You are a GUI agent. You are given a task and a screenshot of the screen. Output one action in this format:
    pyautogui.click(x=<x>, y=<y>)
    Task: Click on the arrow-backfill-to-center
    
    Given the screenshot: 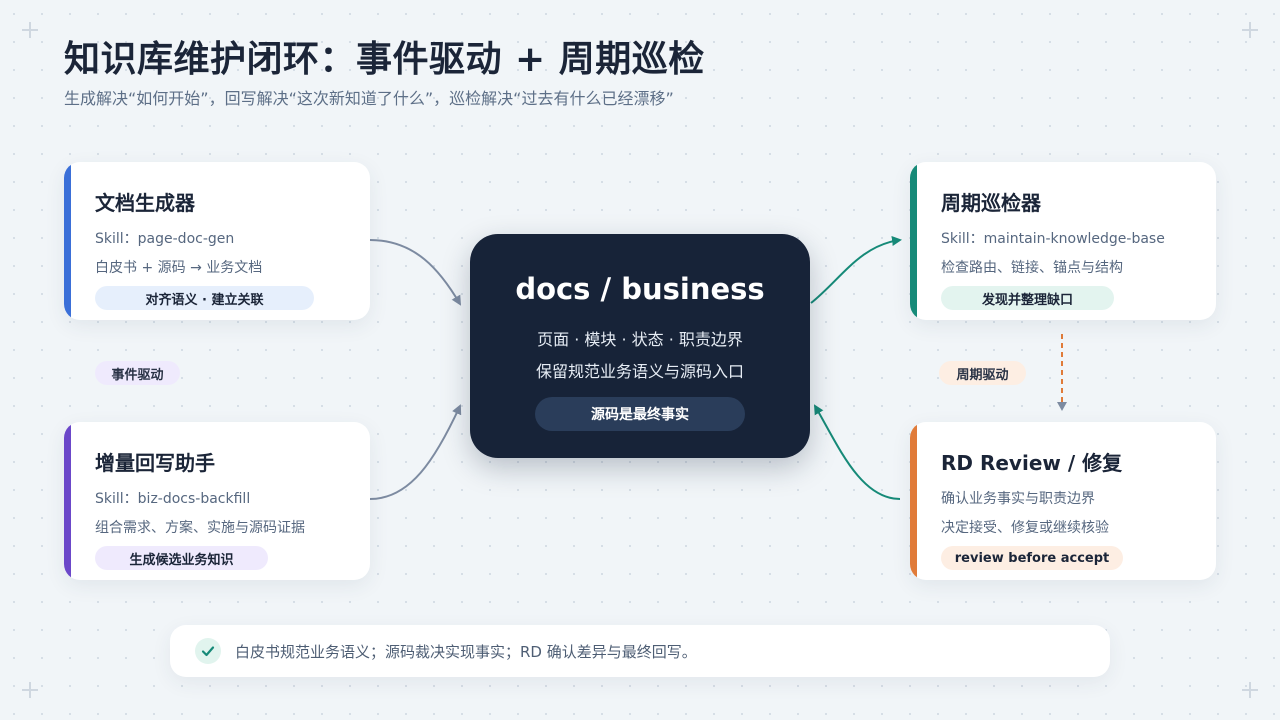 What is the action you would take?
    pyautogui.click(x=415, y=452)
    